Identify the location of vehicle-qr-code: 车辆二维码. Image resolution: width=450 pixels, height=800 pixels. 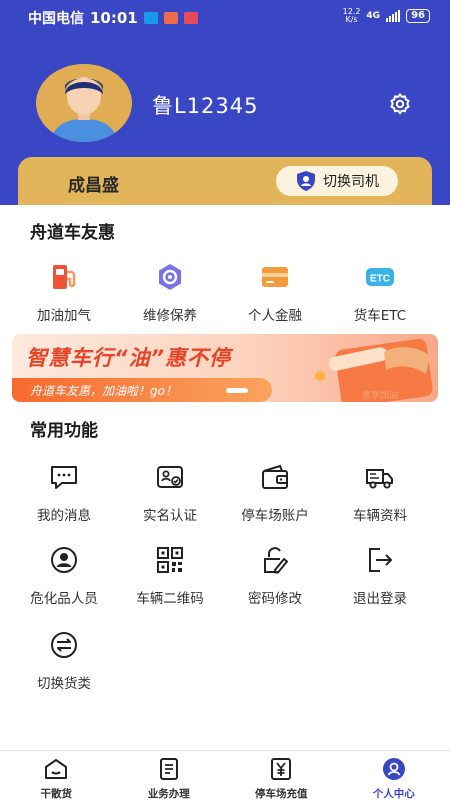
(170, 576).